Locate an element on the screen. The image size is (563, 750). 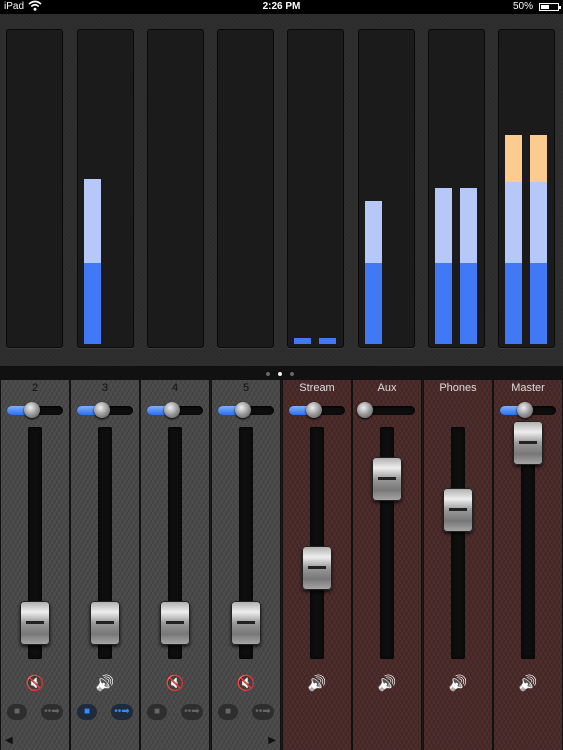
page-indicator is located at coordinates (281, 373).